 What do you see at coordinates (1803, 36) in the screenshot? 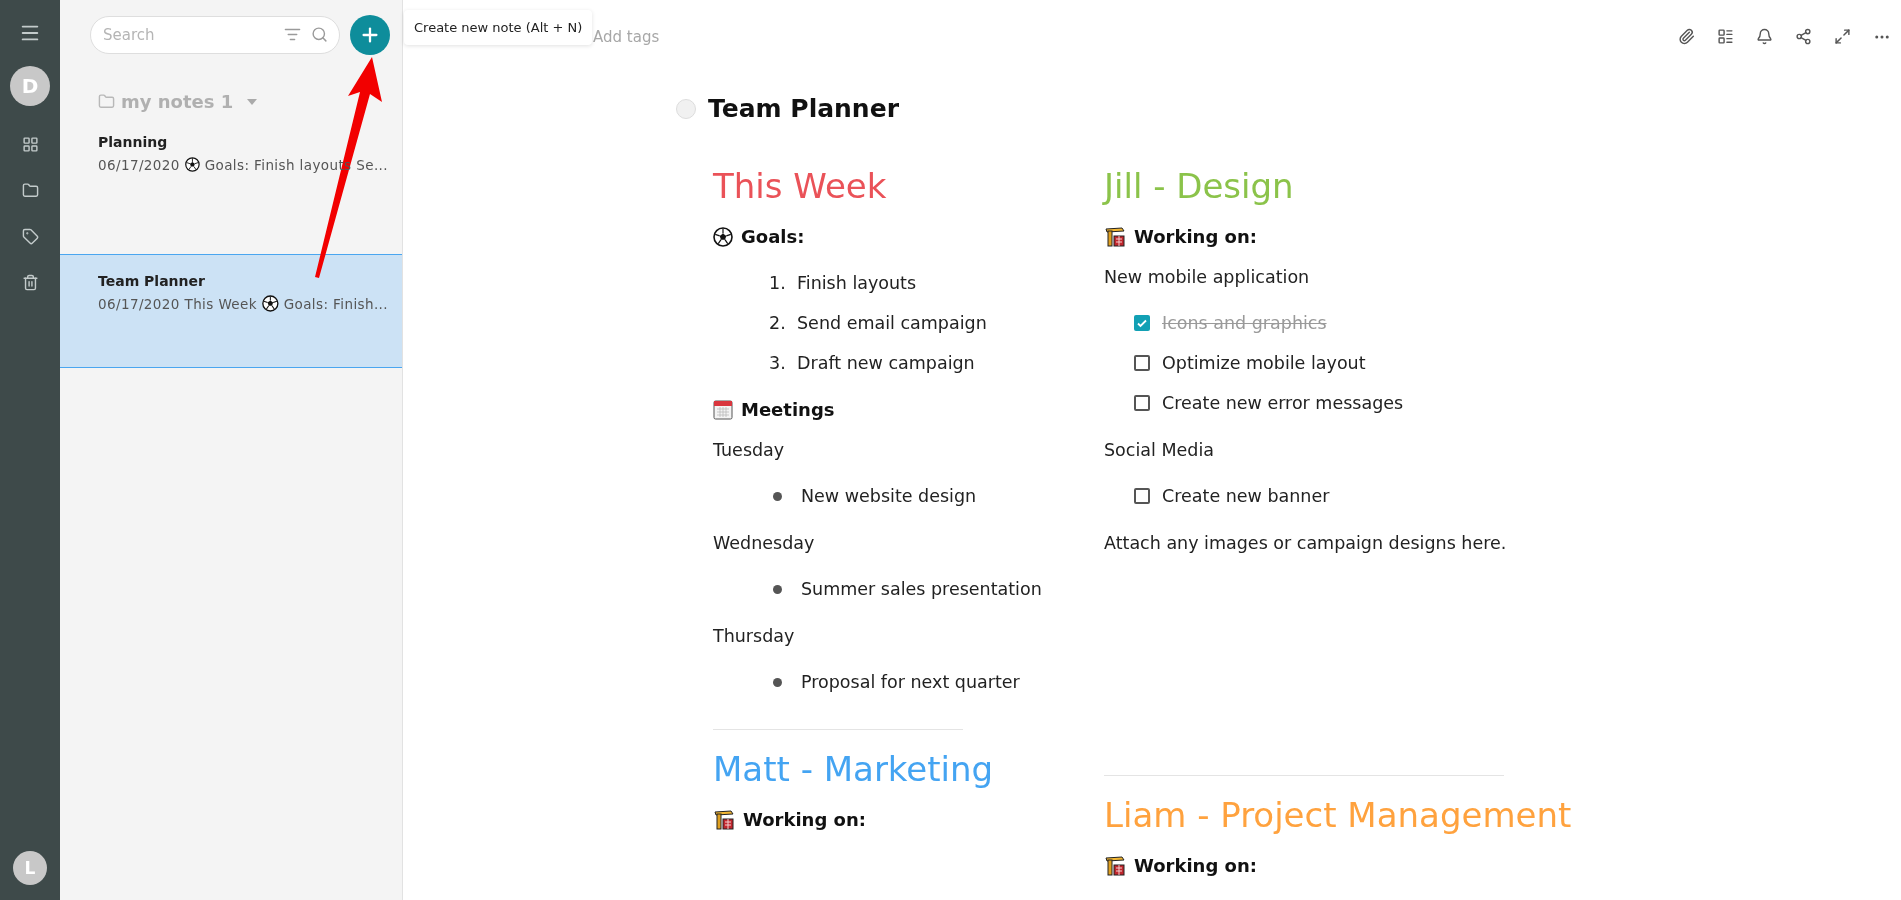
I see `share-icon` at bounding box center [1803, 36].